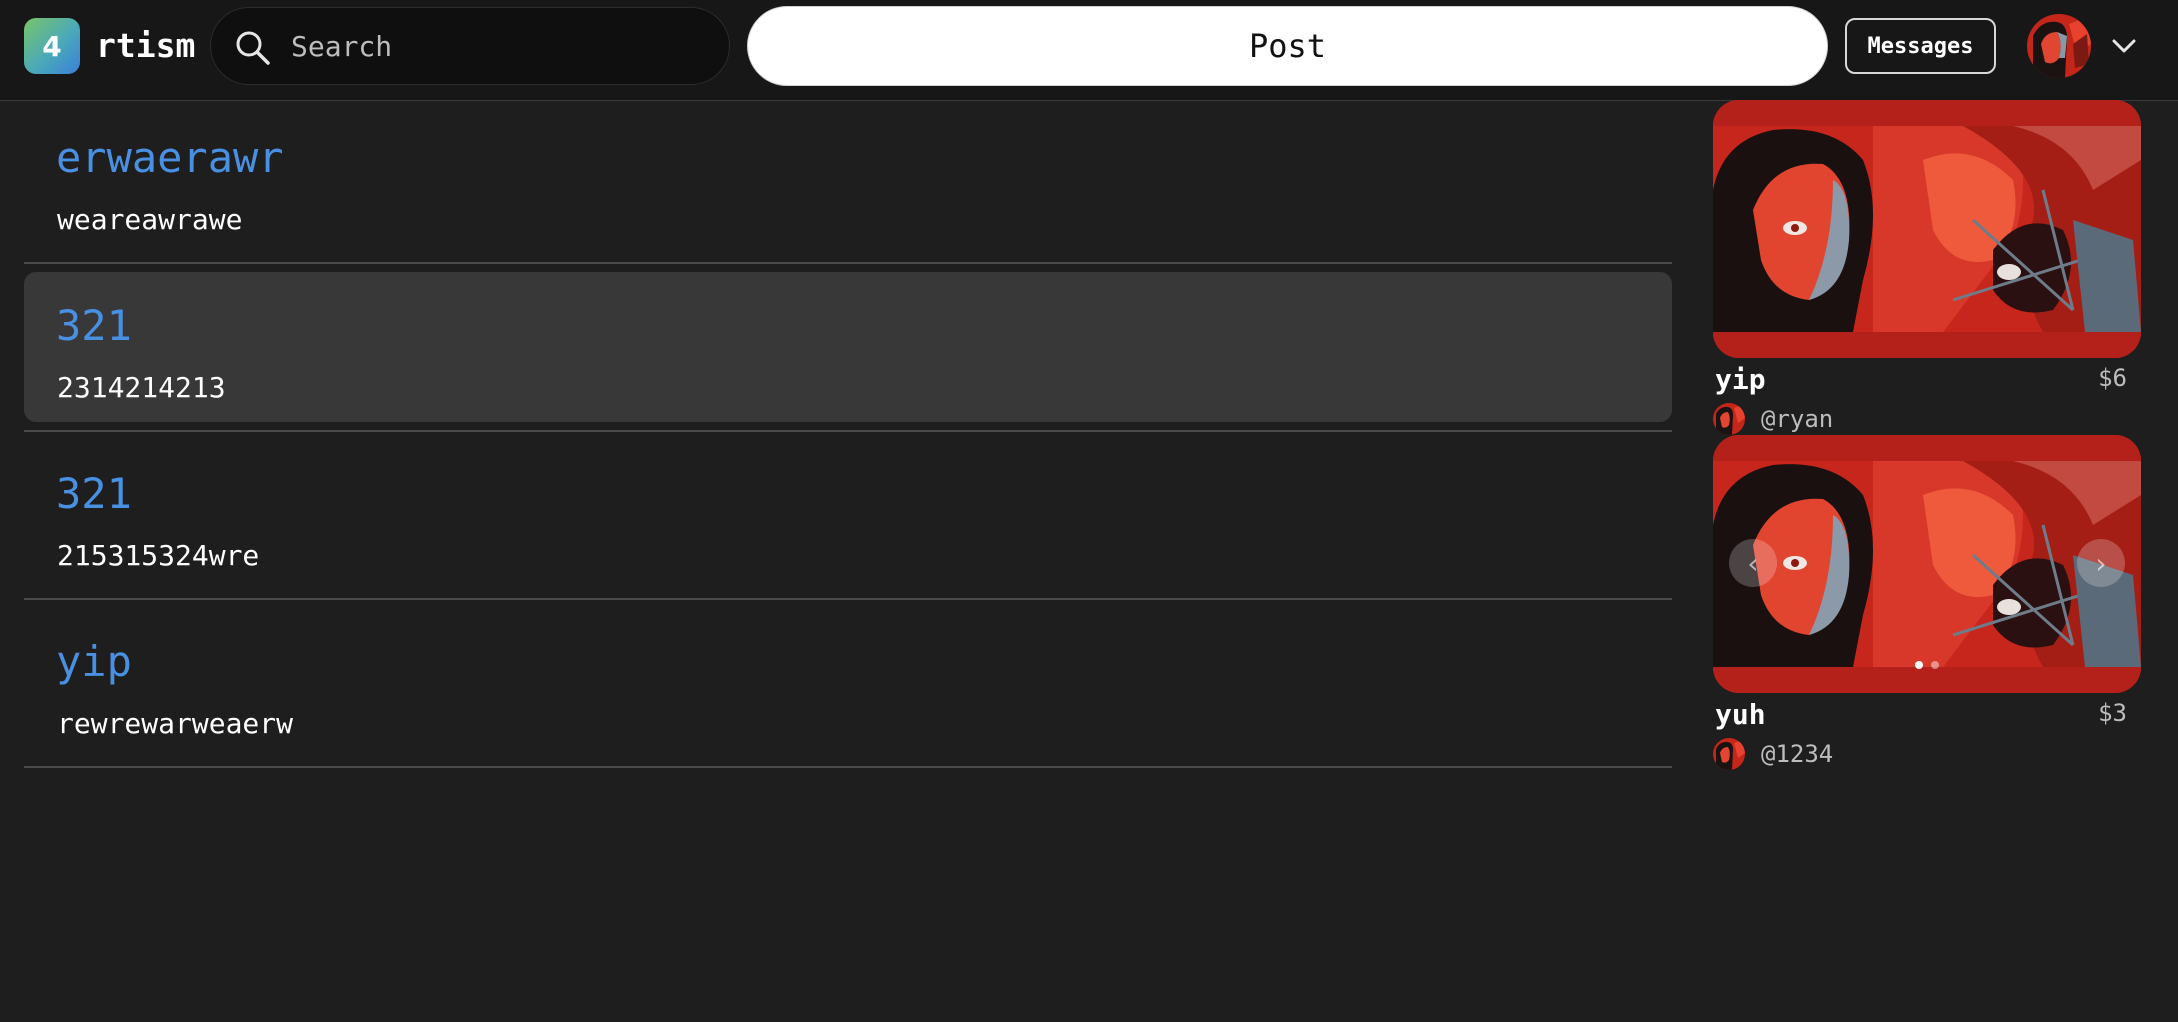 This screenshot has height=1022, width=2178. What do you see at coordinates (150, 219) in the screenshot?
I see `post-body: weareawrawe` at bounding box center [150, 219].